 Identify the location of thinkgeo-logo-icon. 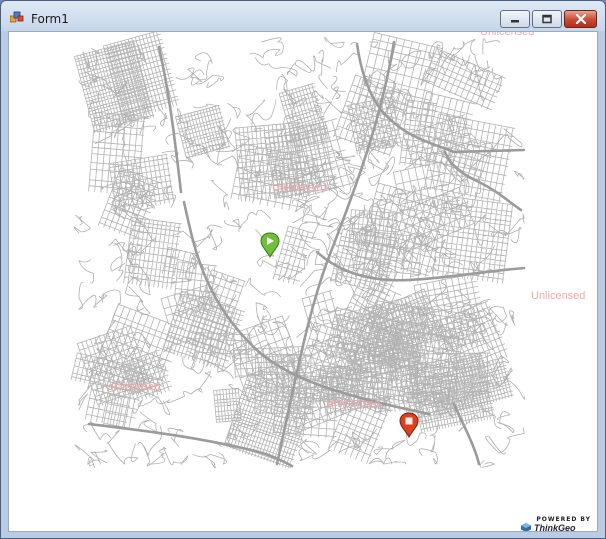
(526, 527).